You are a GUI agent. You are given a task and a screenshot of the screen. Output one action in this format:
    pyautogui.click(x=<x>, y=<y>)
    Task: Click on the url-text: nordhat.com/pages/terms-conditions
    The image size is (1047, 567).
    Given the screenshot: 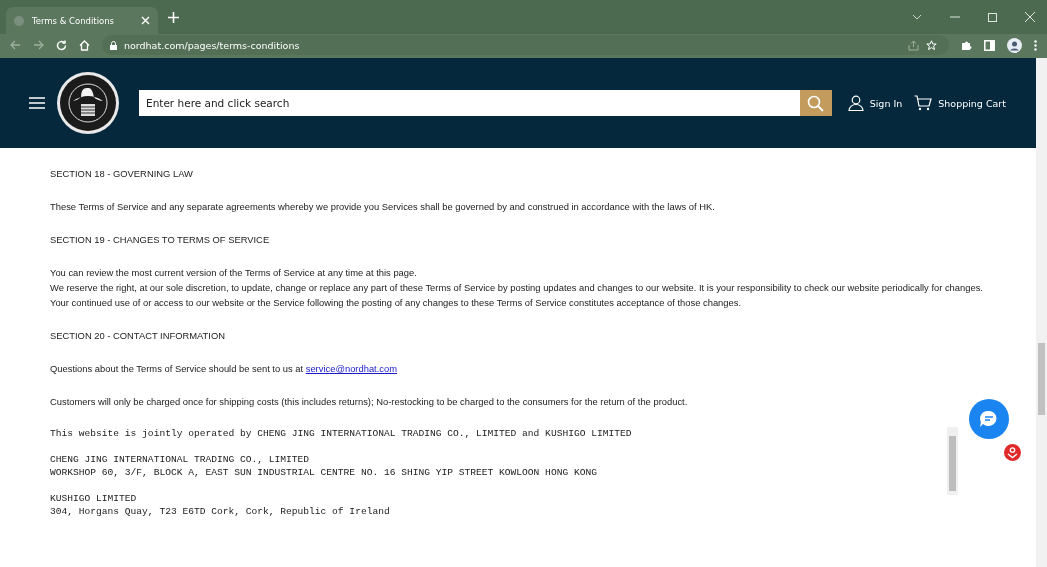 What is the action you would take?
    pyautogui.click(x=212, y=45)
    